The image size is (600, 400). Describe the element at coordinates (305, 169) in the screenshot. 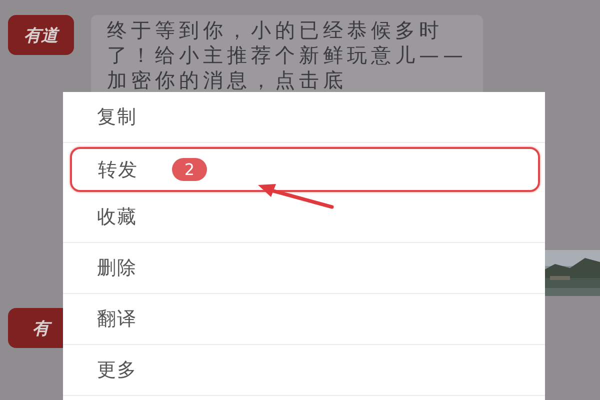

I see `menu-item: 转发 2` at that location.